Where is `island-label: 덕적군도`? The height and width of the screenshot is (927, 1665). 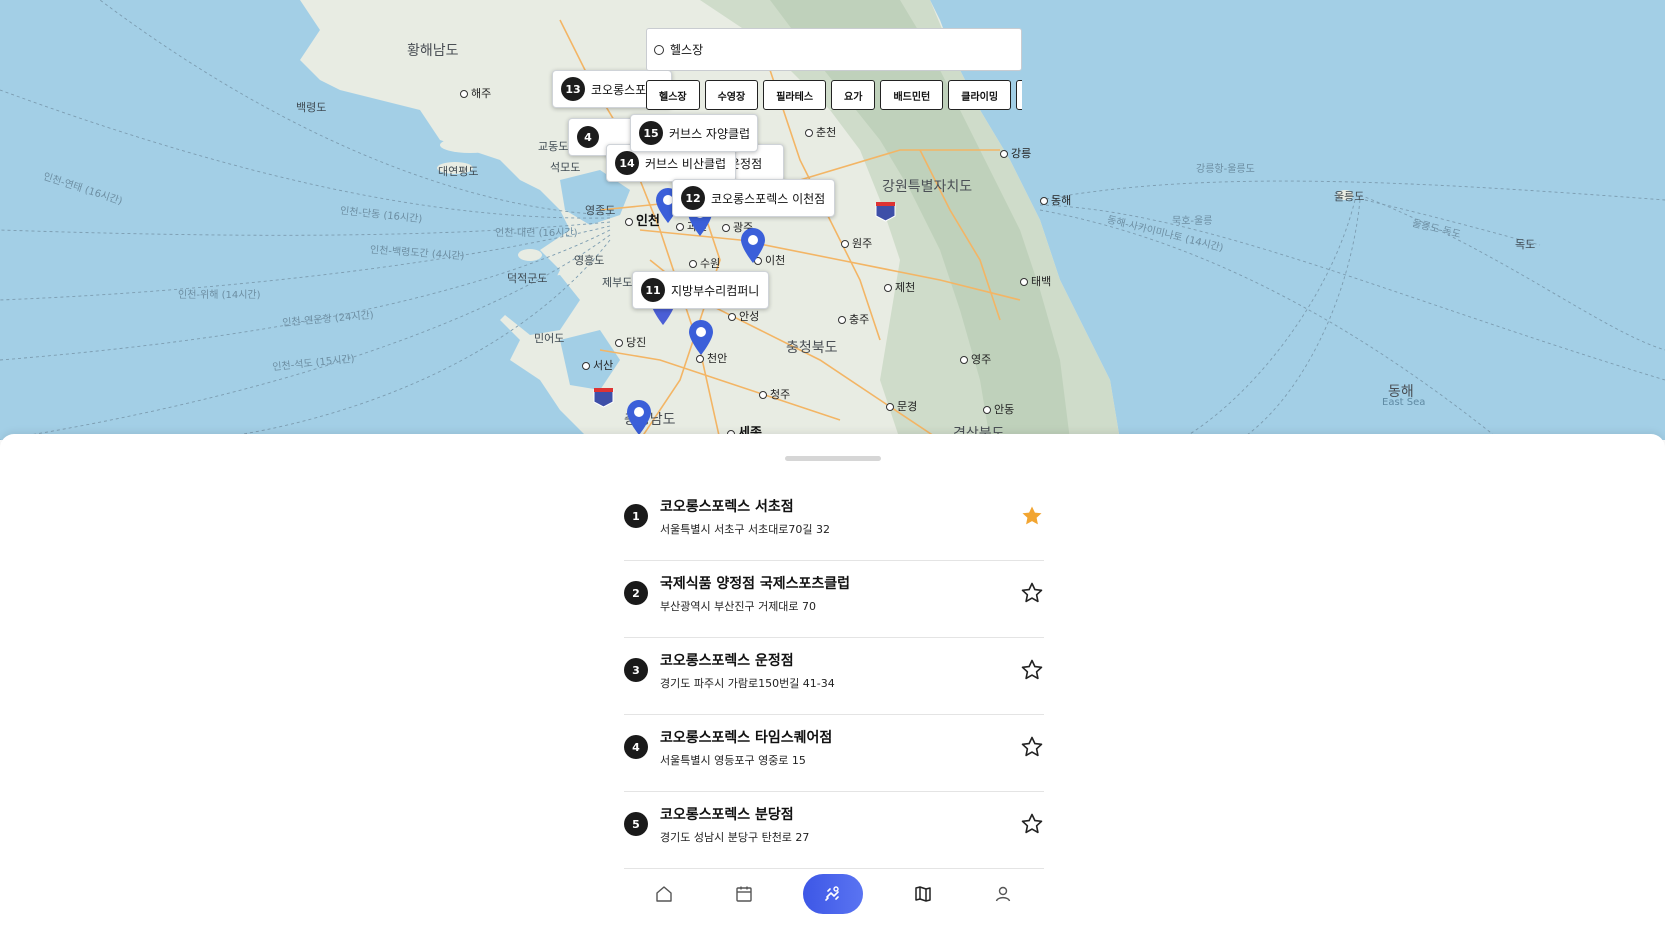 island-label: 덕적군도 is located at coordinates (527, 278).